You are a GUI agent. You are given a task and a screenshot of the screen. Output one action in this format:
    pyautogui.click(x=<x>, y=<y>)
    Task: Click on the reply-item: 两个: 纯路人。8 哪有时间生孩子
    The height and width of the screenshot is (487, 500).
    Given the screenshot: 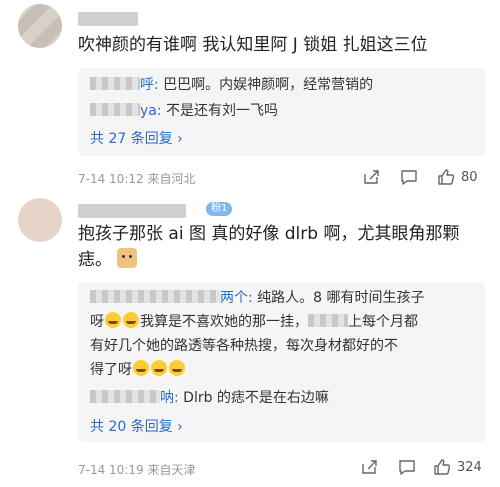 What is the action you would take?
    pyautogui.click(x=257, y=298)
    